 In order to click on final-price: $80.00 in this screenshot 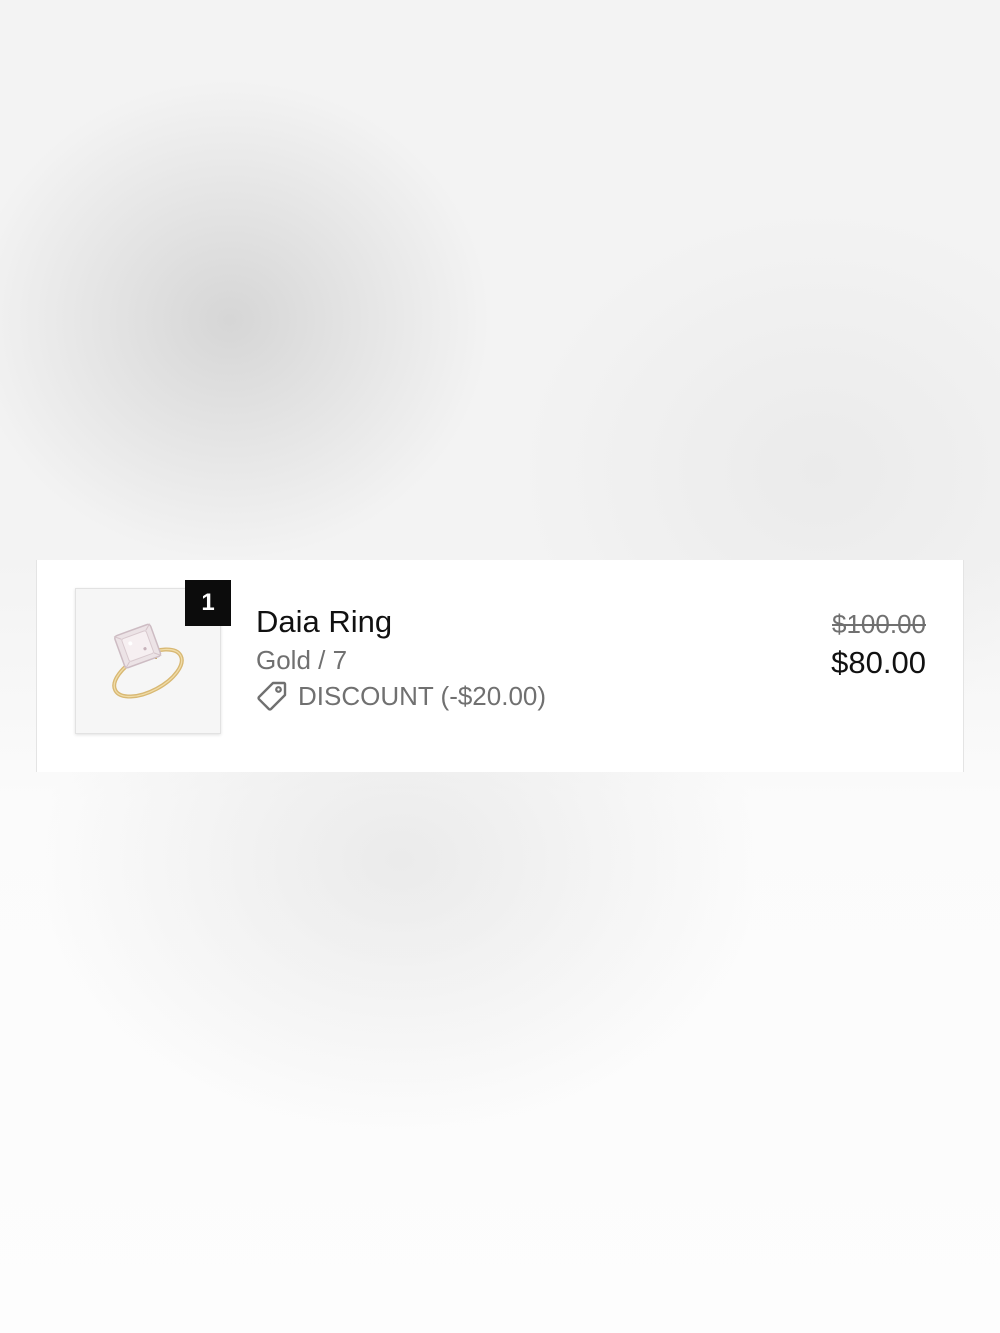, I will do `click(878, 662)`.